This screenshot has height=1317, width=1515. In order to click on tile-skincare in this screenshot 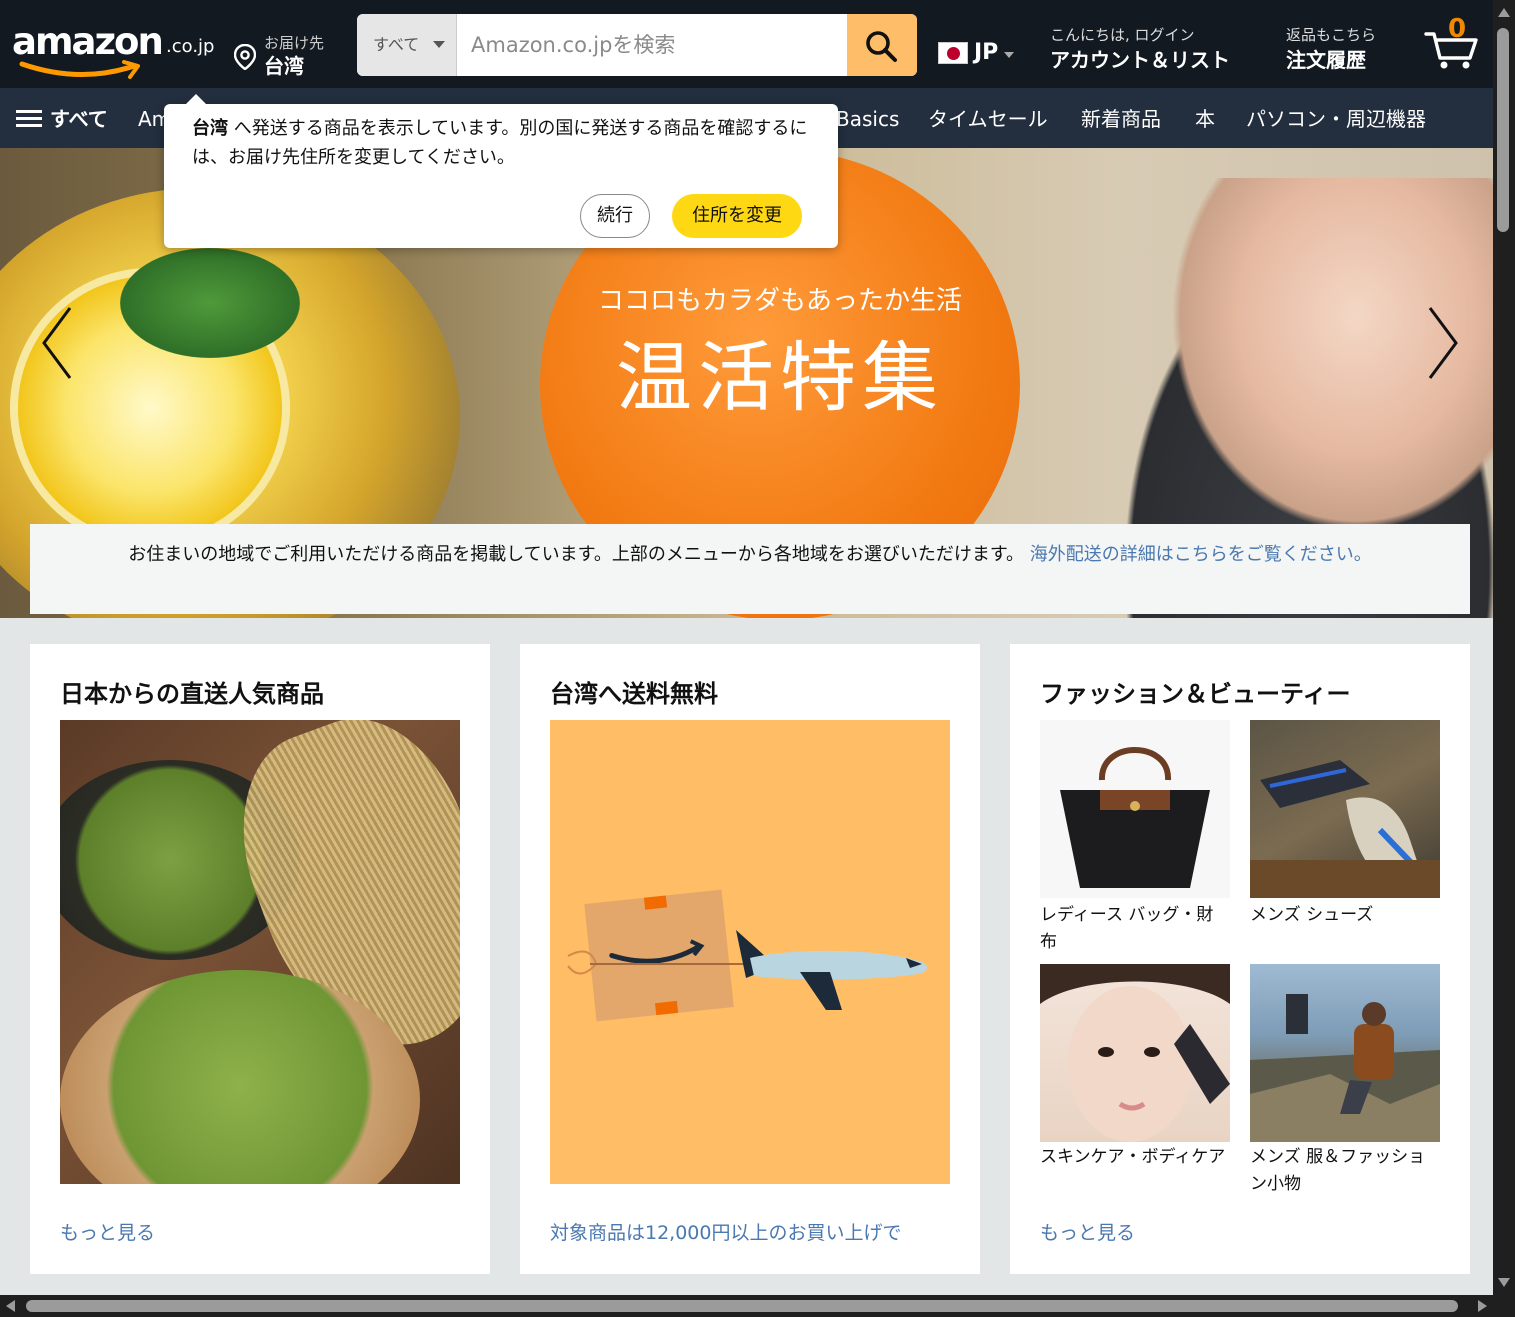, I will do `click(1135, 1053)`.